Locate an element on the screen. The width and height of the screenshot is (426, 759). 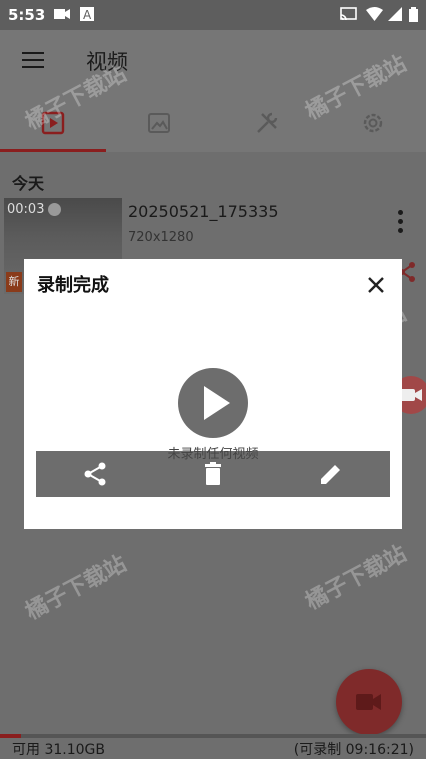
more-options-icon is located at coordinates (401, 223).